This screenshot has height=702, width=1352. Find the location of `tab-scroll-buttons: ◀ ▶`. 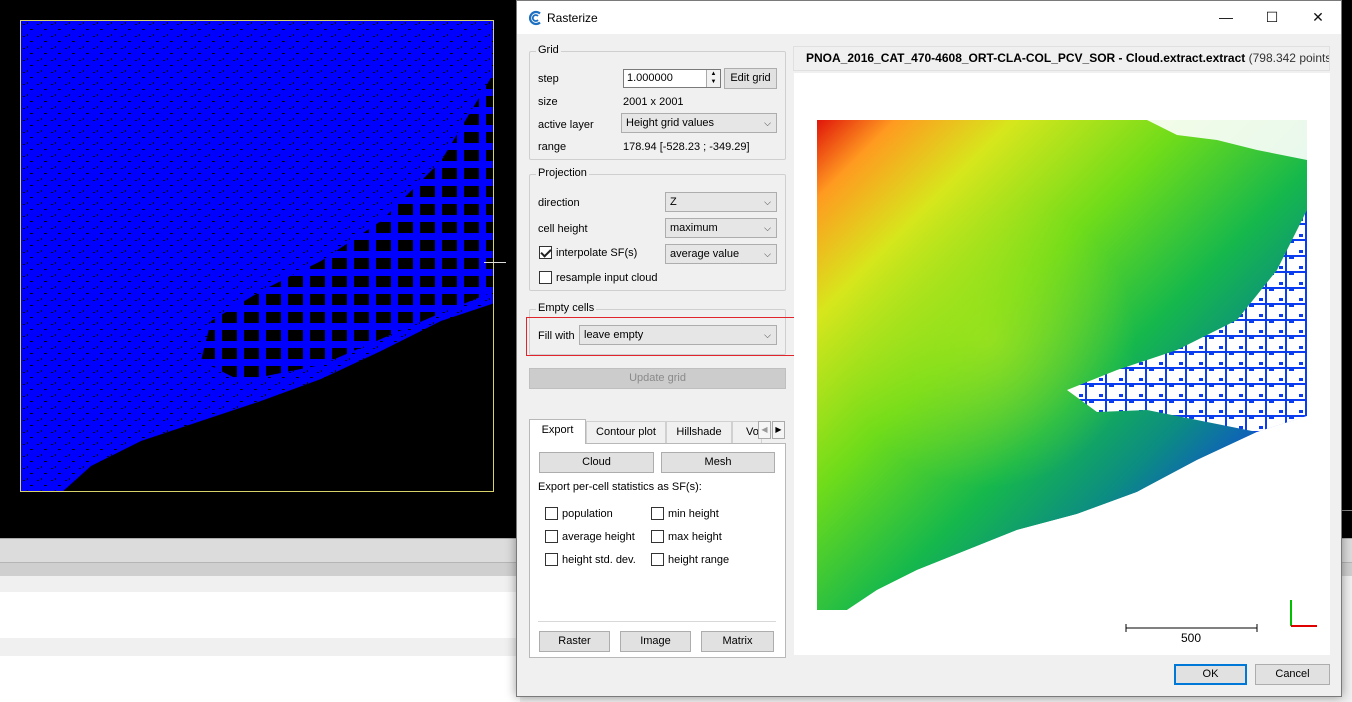

tab-scroll-buttons: ◀ ▶ is located at coordinates (772, 430).